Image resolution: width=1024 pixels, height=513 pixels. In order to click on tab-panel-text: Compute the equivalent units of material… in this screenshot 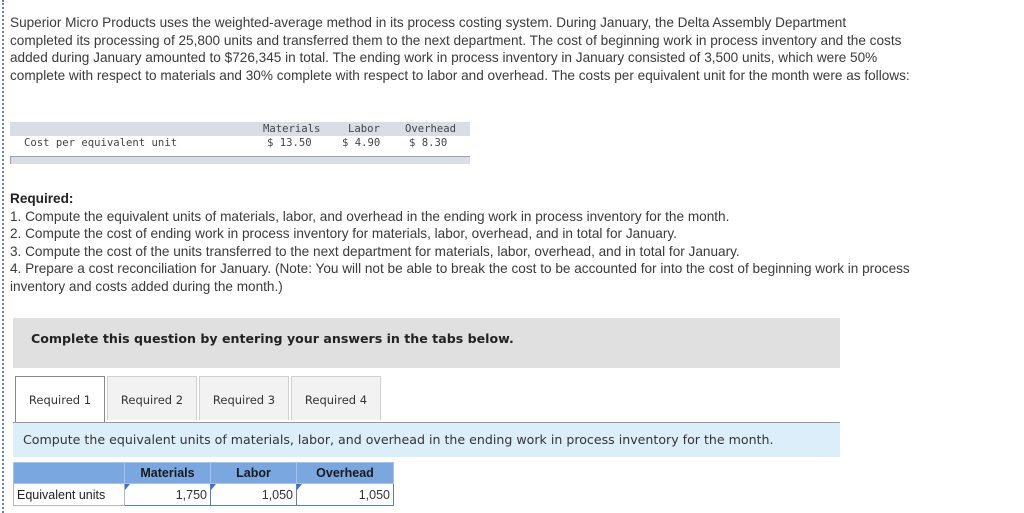, I will do `click(398, 439)`.